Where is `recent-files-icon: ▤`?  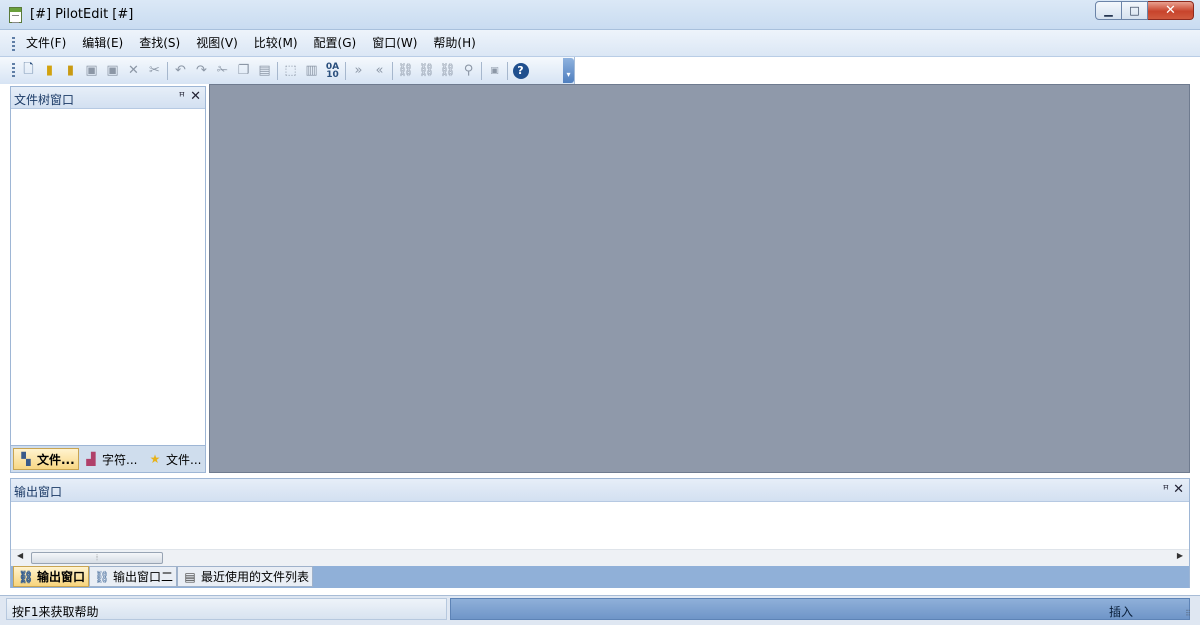
recent-files-icon: ▤ is located at coordinates (190, 576).